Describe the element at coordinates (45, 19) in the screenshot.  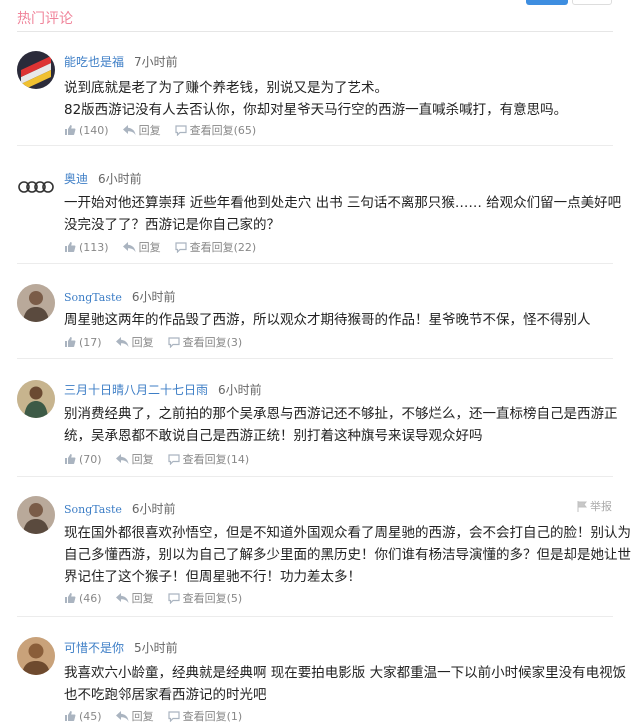
I see `section-title: 热门评论` at that location.